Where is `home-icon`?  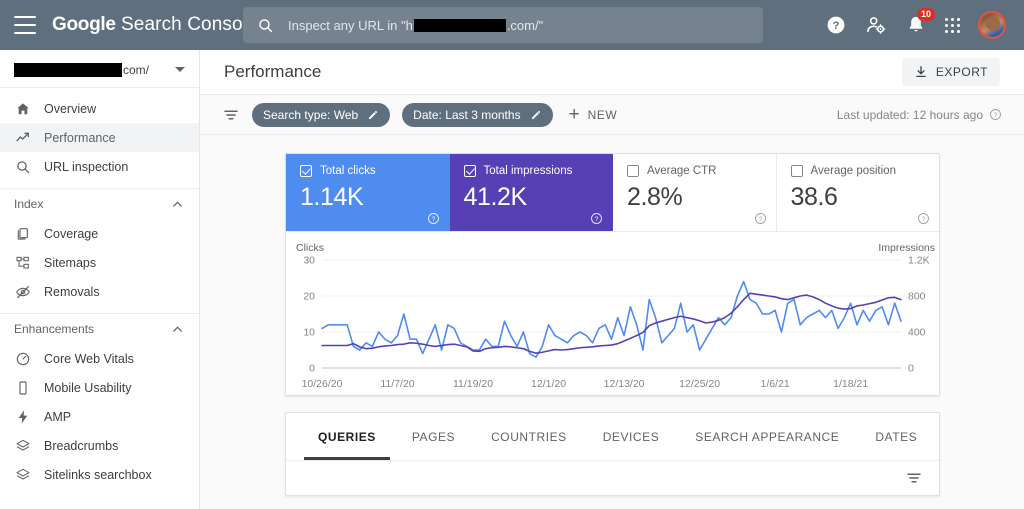 home-icon is located at coordinates (22, 108).